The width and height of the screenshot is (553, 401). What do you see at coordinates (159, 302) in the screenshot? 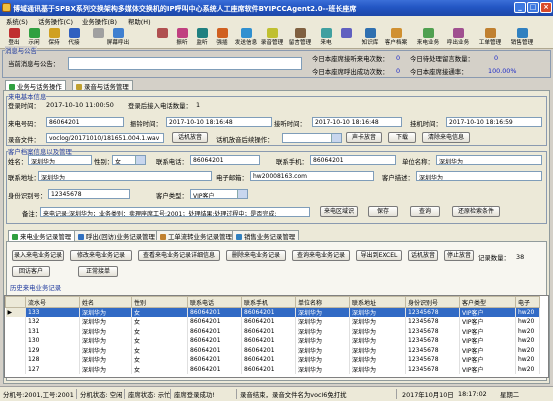
I see `col-sex: 性别` at bounding box center [159, 302].